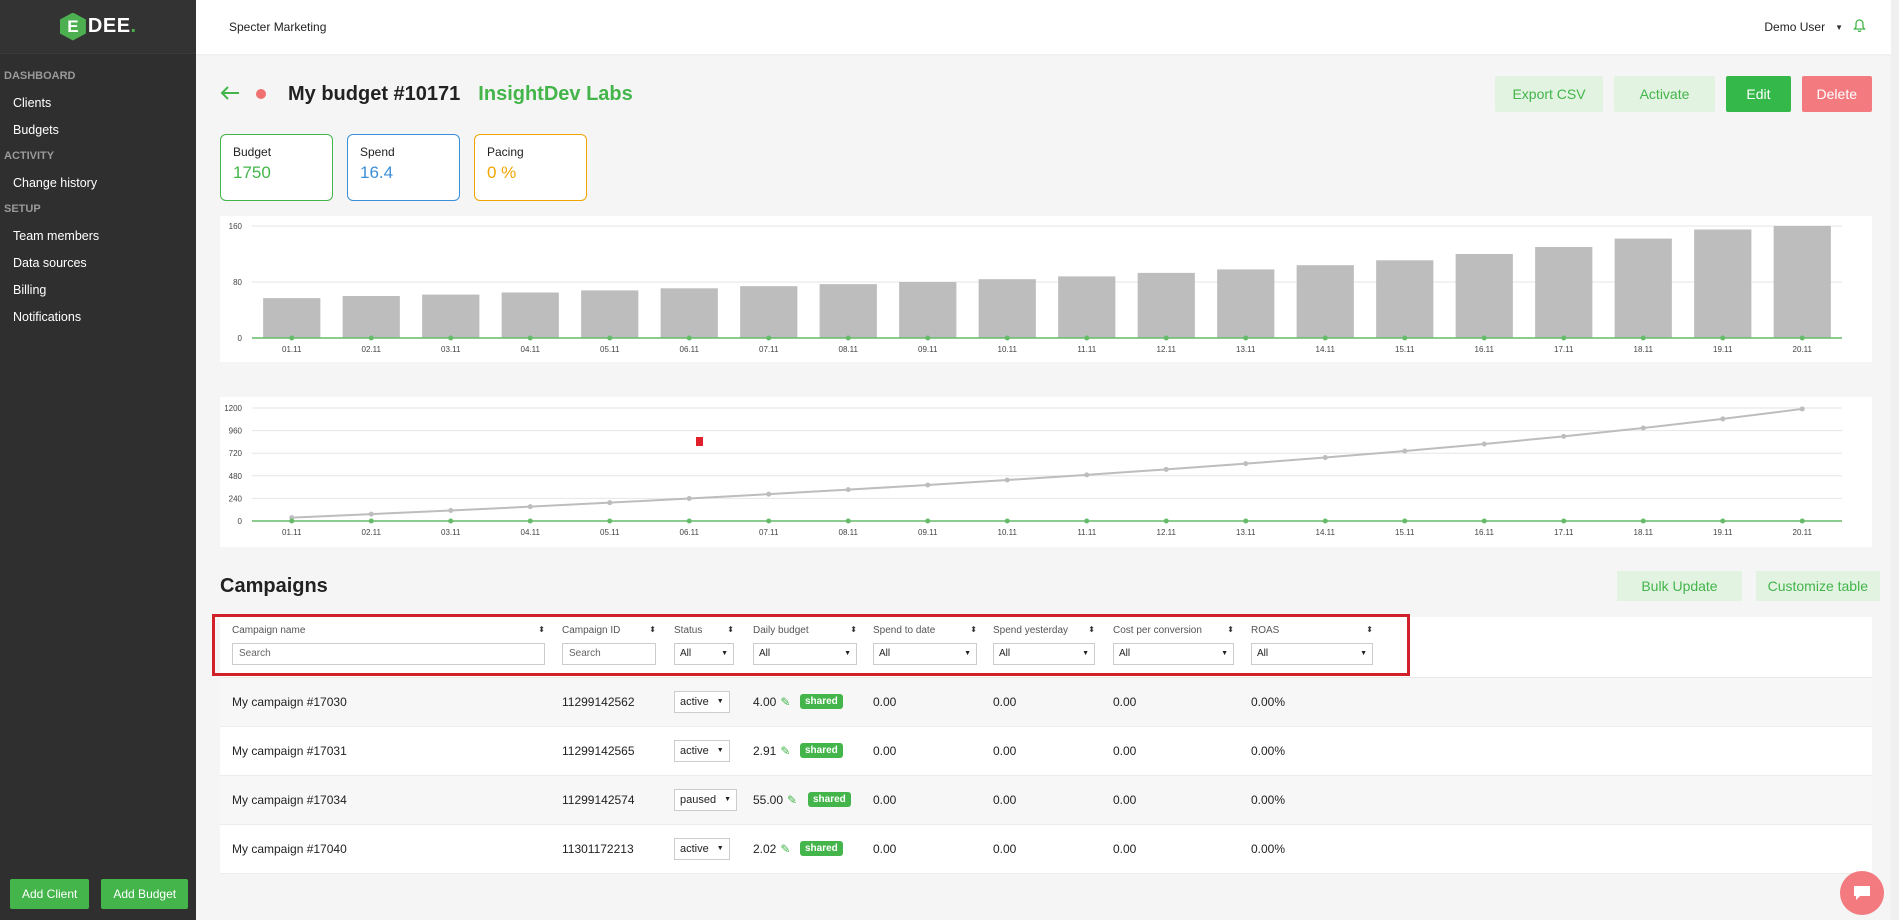 Image resolution: width=1899 pixels, height=920 pixels. What do you see at coordinates (1549, 94) in the screenshot?
I see `export-csv-button: Export CSV` at bounding box center [1549, 94].